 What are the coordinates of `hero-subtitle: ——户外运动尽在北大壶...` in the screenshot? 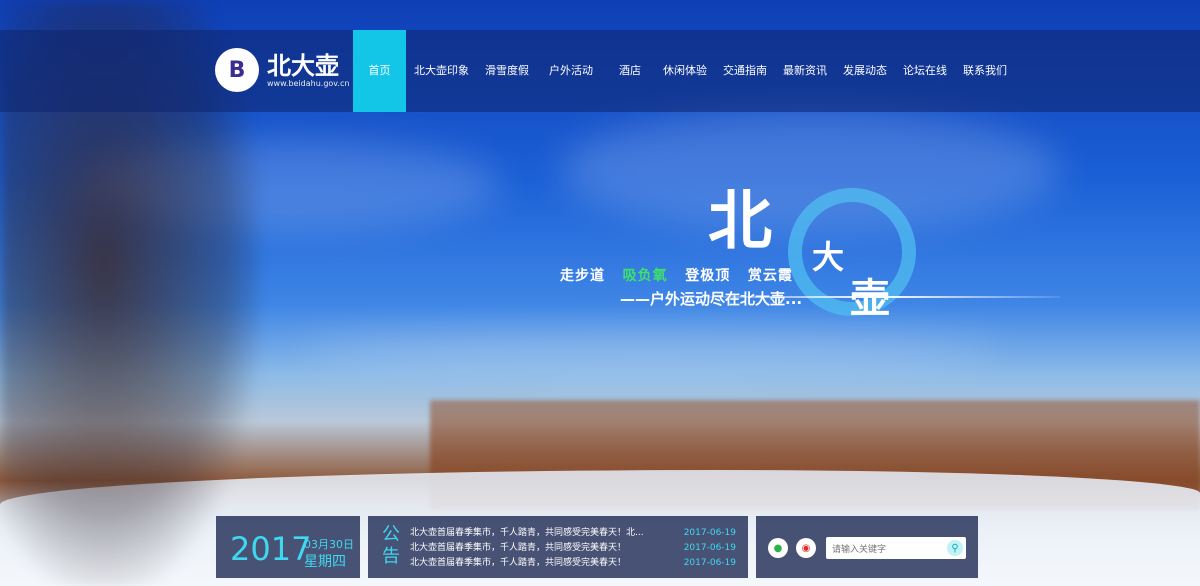 It's located at (711, 299).